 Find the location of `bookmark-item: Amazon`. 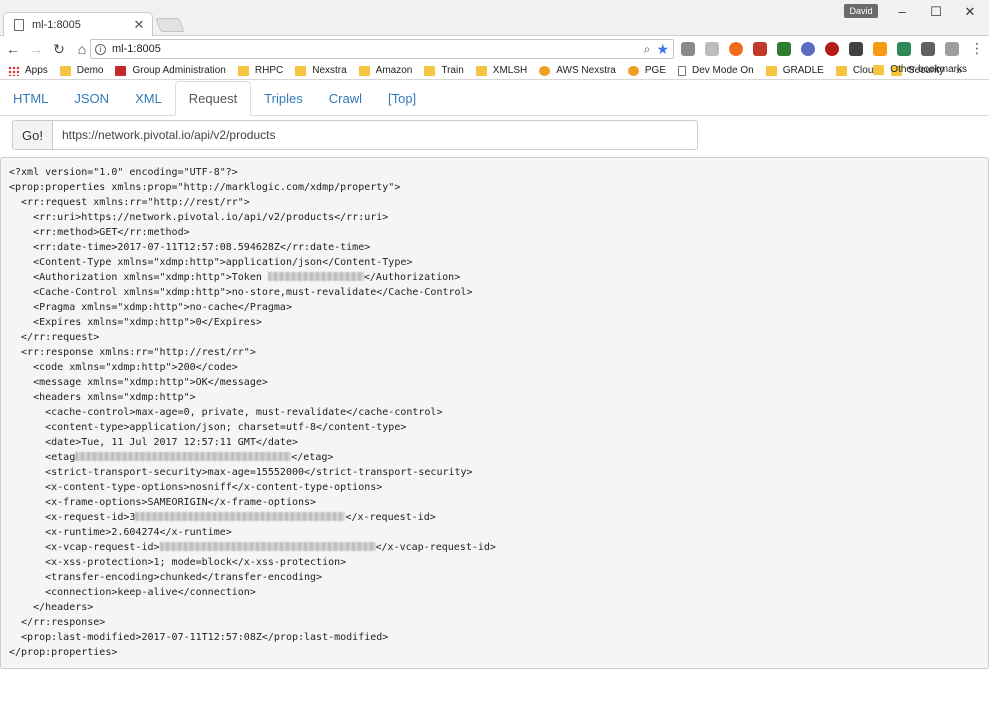

bookmark-item: Amazon is located at coordinates (385, 70).